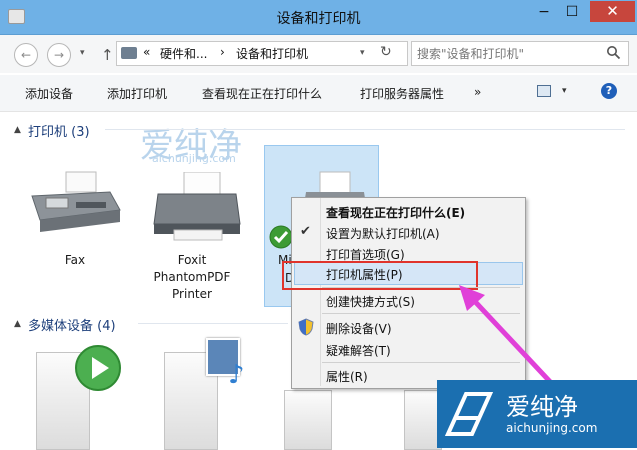 The image size is (637, 450). What do you see at coordinates (383, 233) in the screenshot?
I see `menu-item-set-default: 设置为默认打印机(A)` at bounding box center [383, 233].